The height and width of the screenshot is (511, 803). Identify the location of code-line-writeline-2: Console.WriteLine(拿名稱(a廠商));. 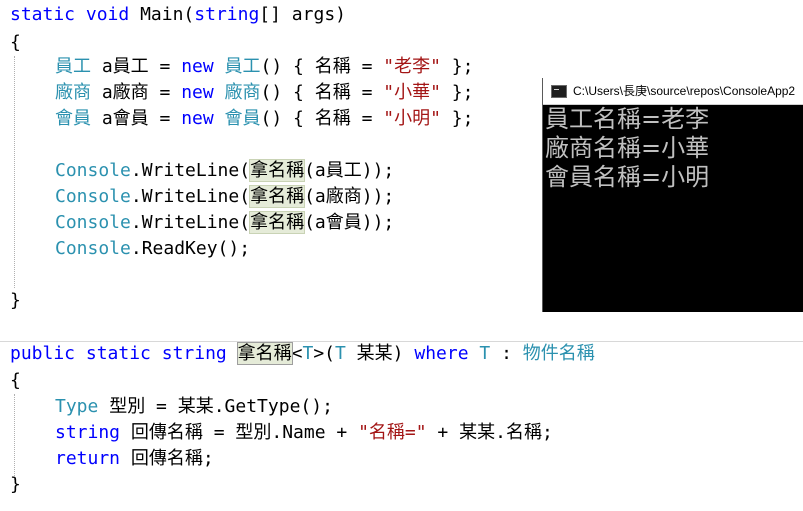
(224, 197).